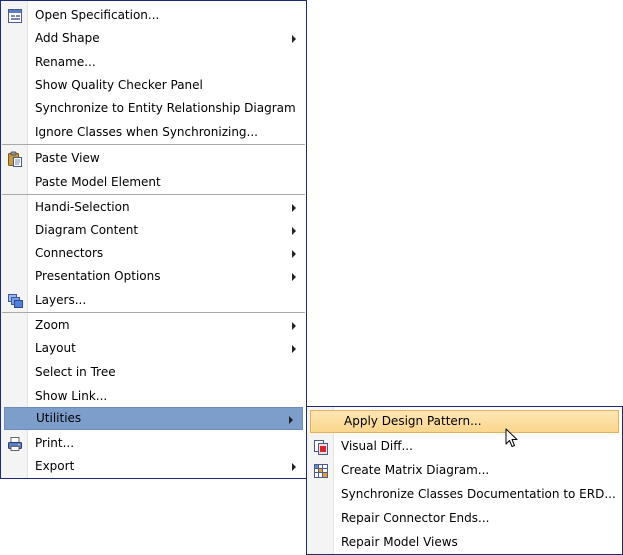  Describe the element at coordinates (75, 372) in the screenshot. I see `menu-item-label: Select in Tree` at that location.